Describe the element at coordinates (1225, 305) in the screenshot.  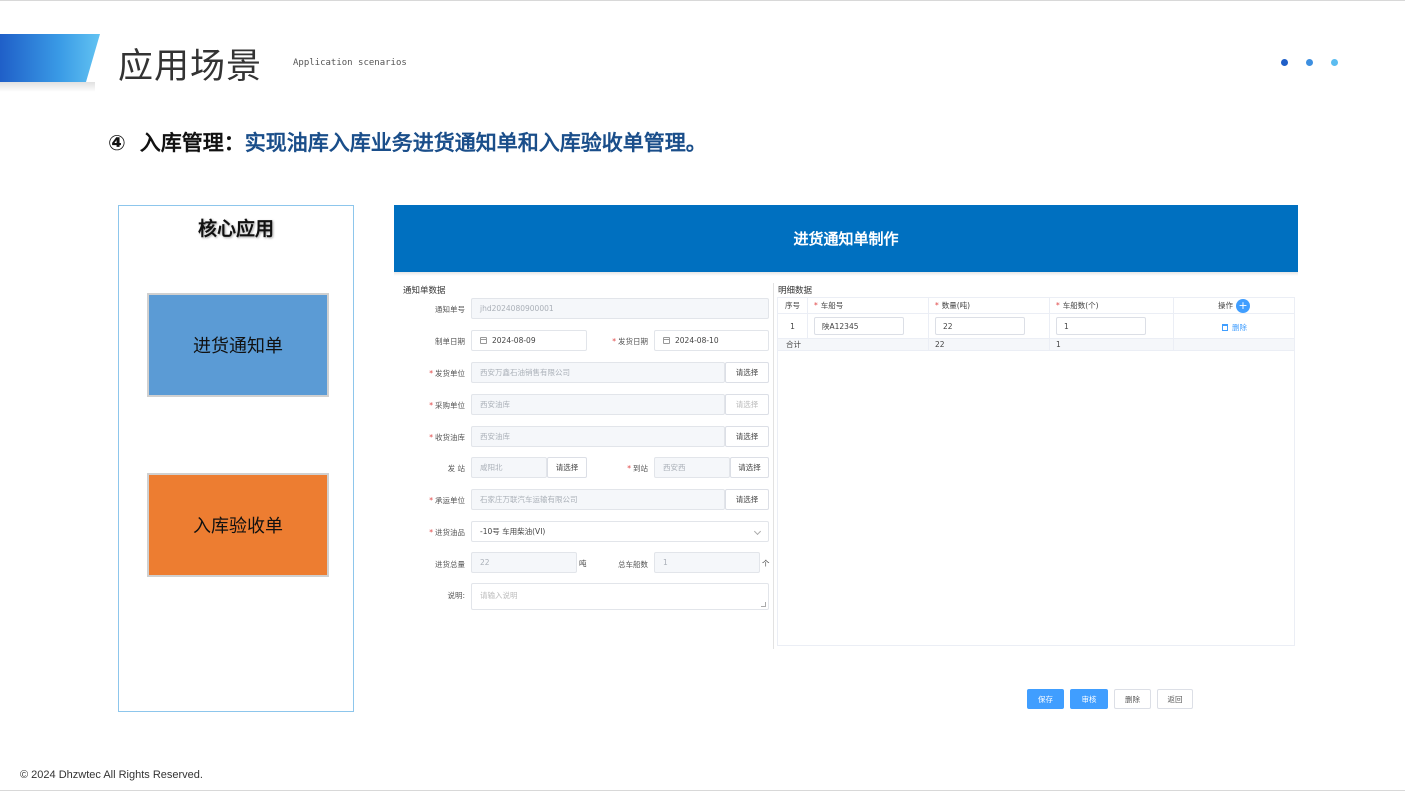
I see `col-label: 操作` at that location.